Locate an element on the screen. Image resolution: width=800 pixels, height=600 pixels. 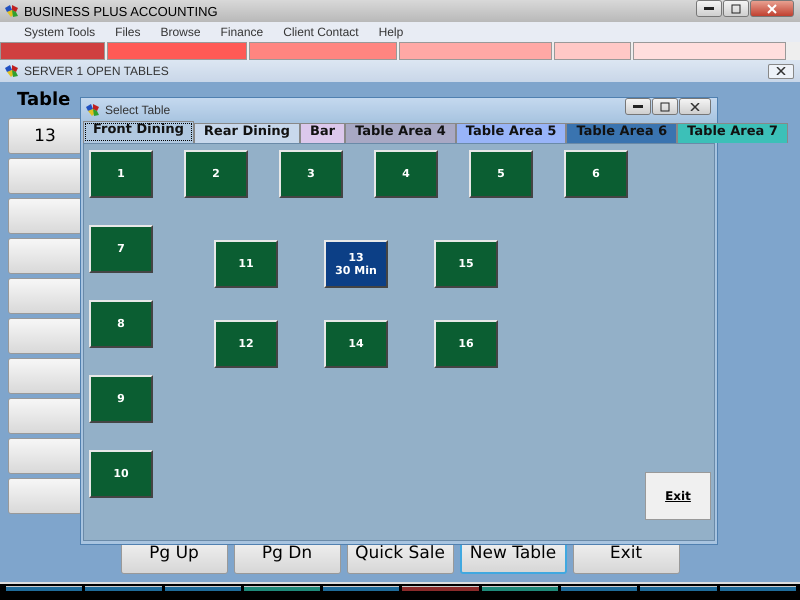
menu-item: System Tools is located at coordinates (60, 32).